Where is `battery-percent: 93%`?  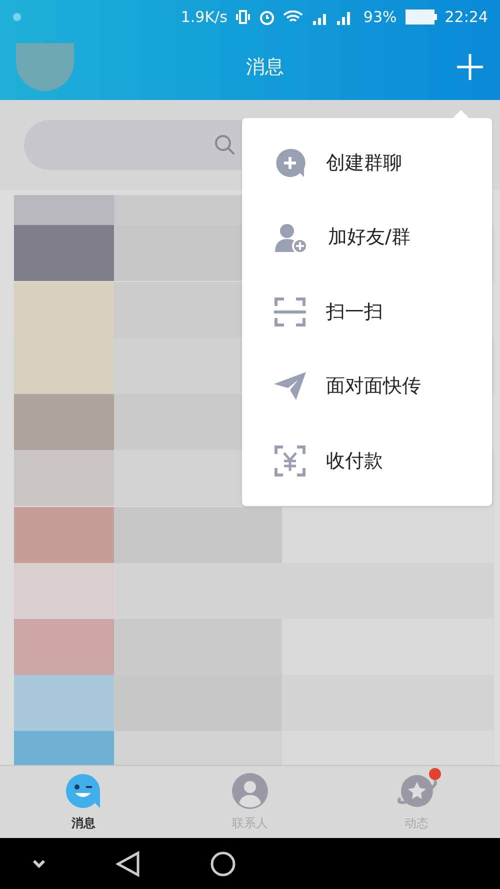 battery-percent: 93% is located at coordinates (380, 17).